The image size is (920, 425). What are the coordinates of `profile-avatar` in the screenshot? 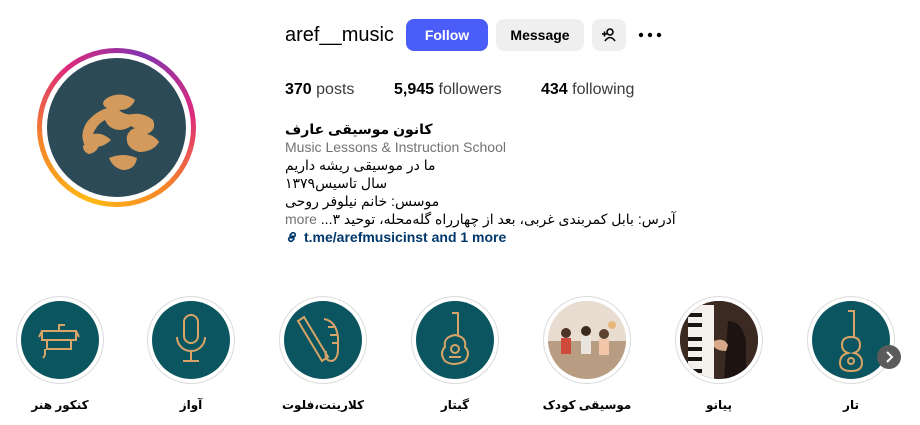 It's located at (116, 127).